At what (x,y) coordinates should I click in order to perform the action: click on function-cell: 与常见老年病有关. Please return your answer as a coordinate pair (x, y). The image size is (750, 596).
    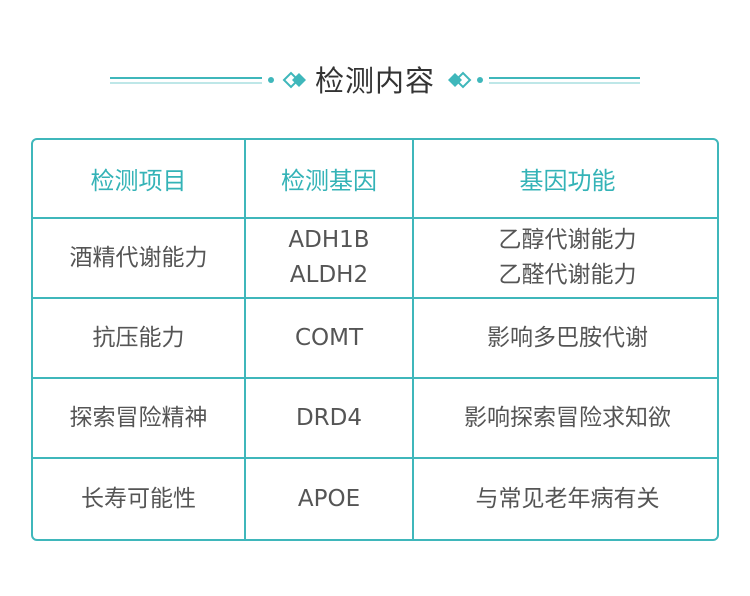
    Looking at the image, I should click on (564, 498).